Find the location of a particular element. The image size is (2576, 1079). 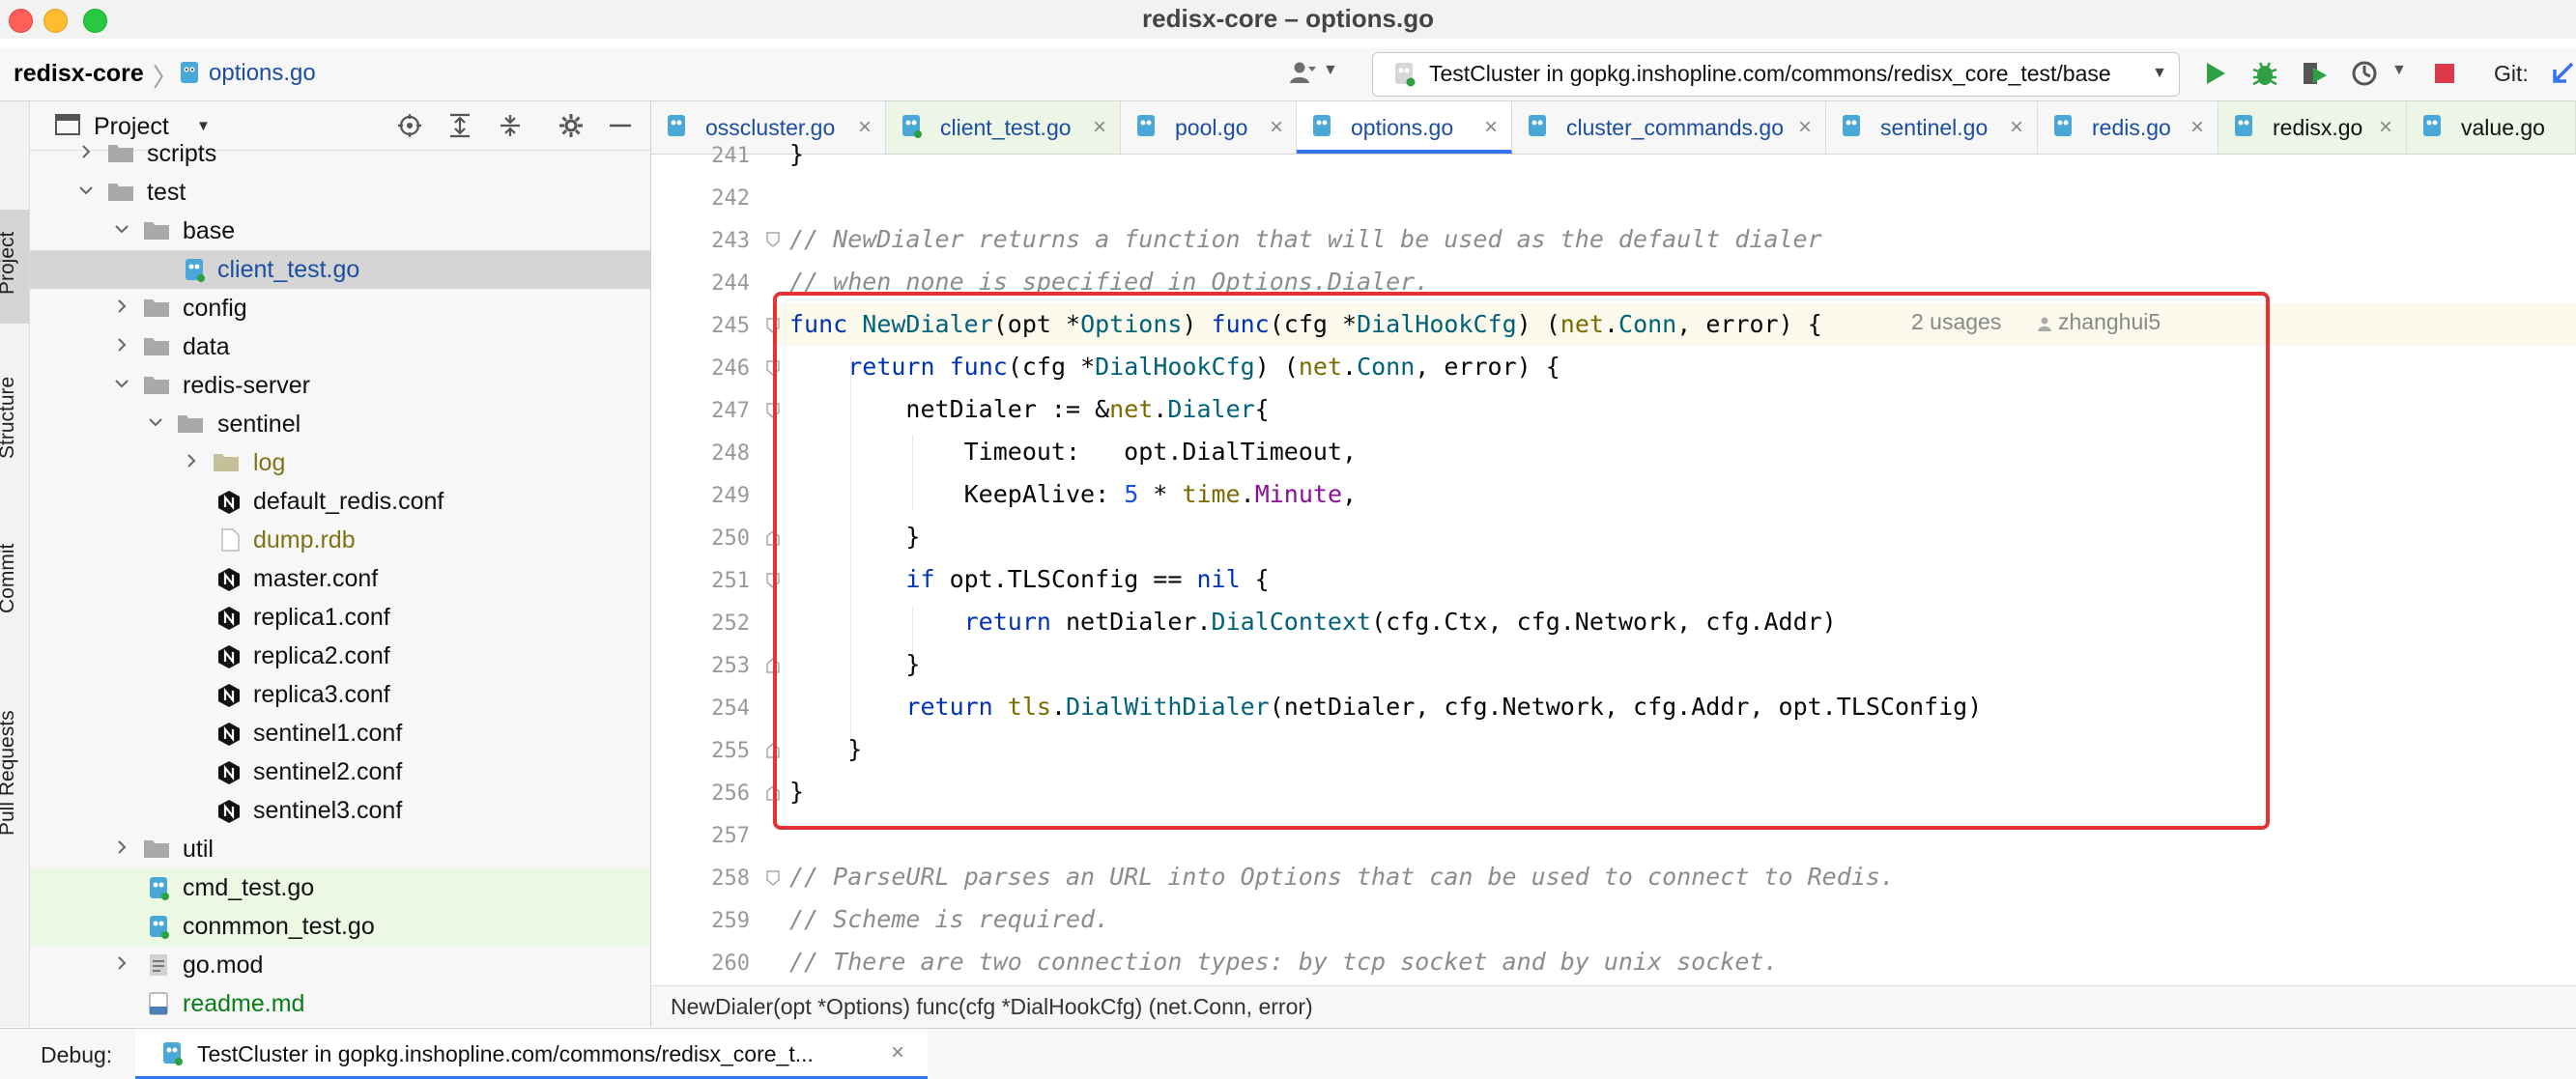

tree-item-data: data is located at coordinates (340, 346).